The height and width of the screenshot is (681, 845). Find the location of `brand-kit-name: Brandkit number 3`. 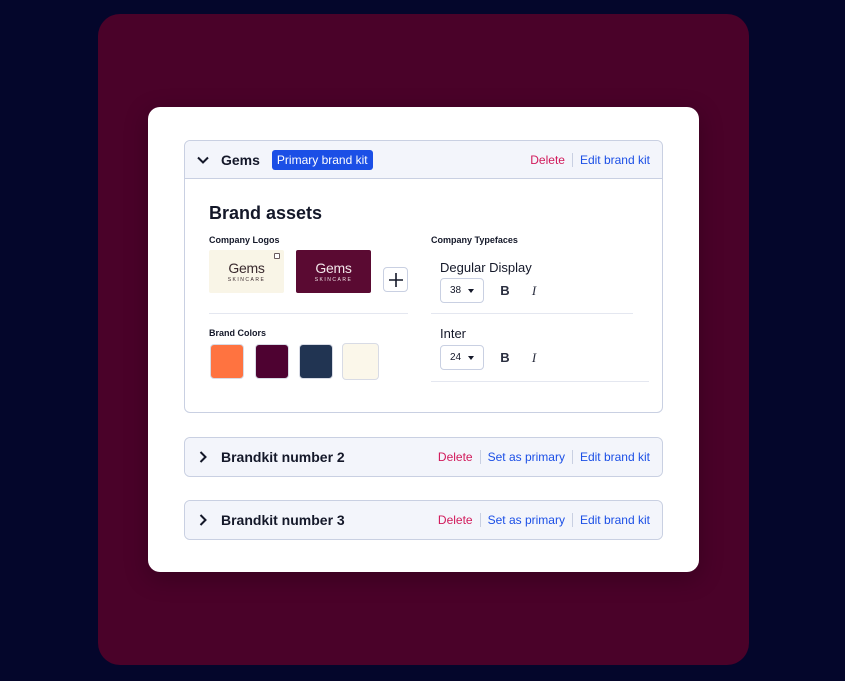

brand-kit-name: Brandkit number 3 is located at coordinates (283, 520).